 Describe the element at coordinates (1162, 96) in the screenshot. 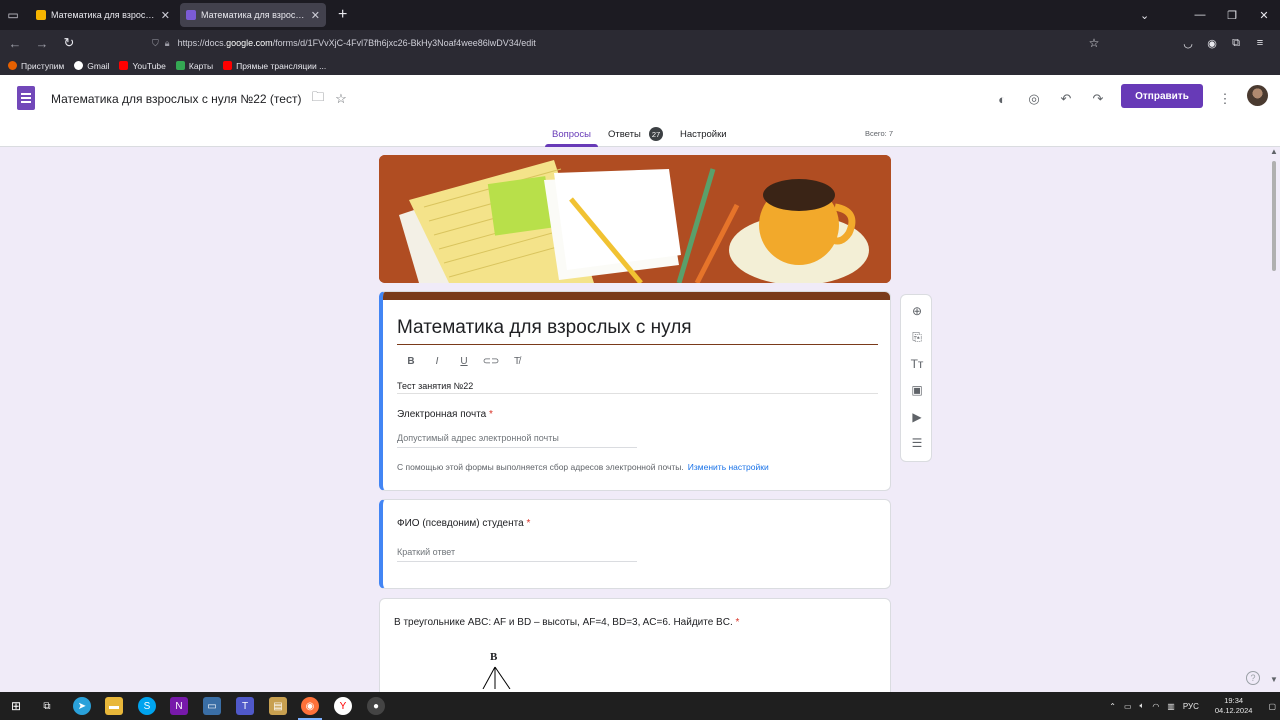

I see `send-button: Отправить` at that location.